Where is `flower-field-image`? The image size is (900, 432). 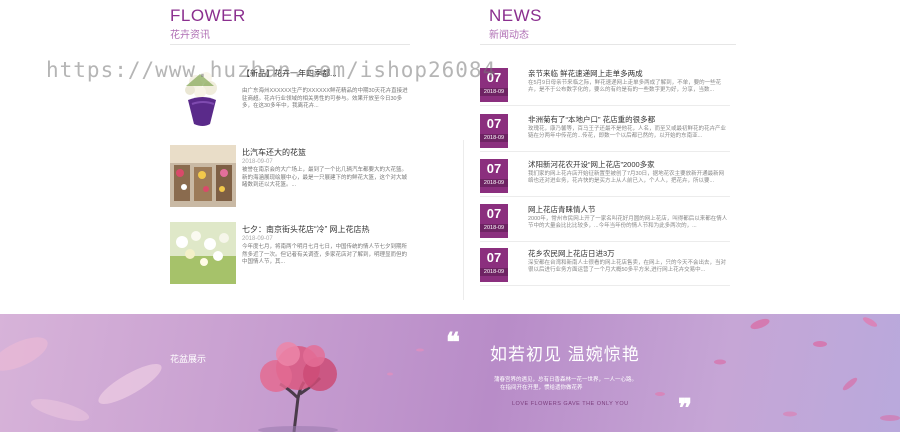 flower-field-image is located at coordinates (203, 253).